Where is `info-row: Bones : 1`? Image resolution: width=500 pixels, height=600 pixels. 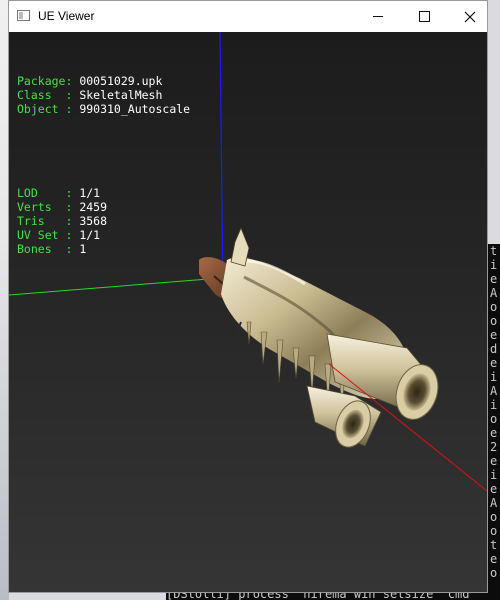 info-row: Bones : 1 is located at coordinates (103, 249).